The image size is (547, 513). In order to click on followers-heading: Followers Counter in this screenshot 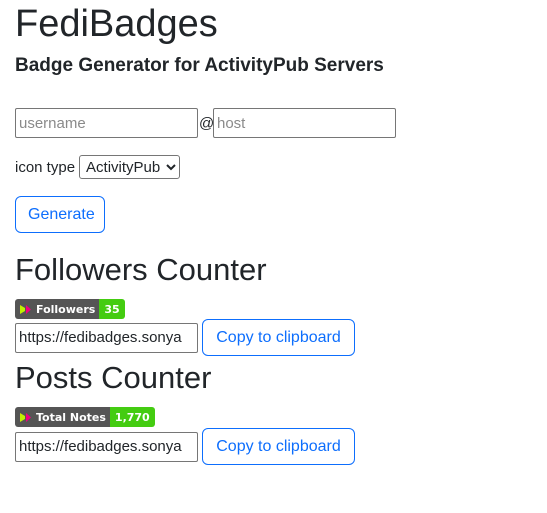, I will do `click(141, 269)`.